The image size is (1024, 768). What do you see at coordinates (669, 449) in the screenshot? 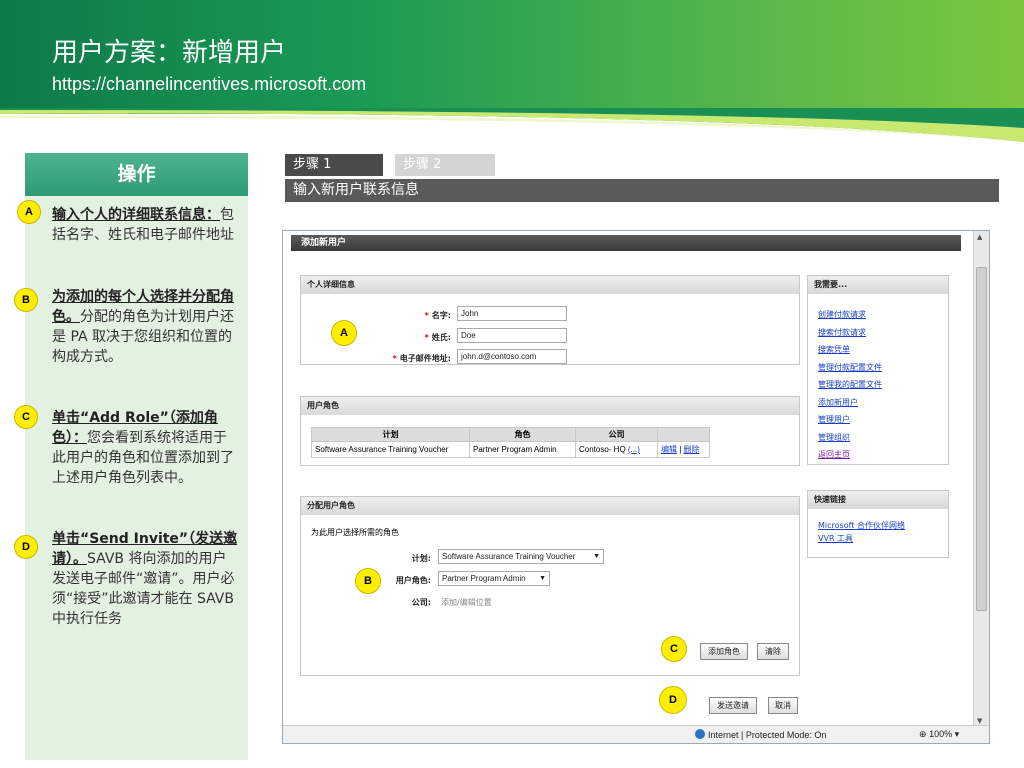
I see `edit-link: 编辑` at bounding box center [669, 449].